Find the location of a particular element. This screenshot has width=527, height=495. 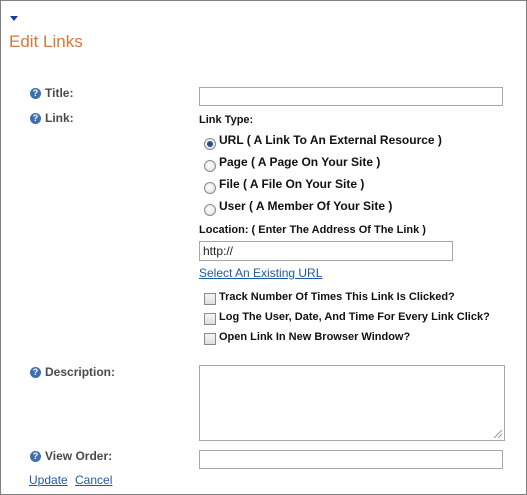

radio-file-label: File ( A File On Your Site ) is located at coordinates (291, 184).